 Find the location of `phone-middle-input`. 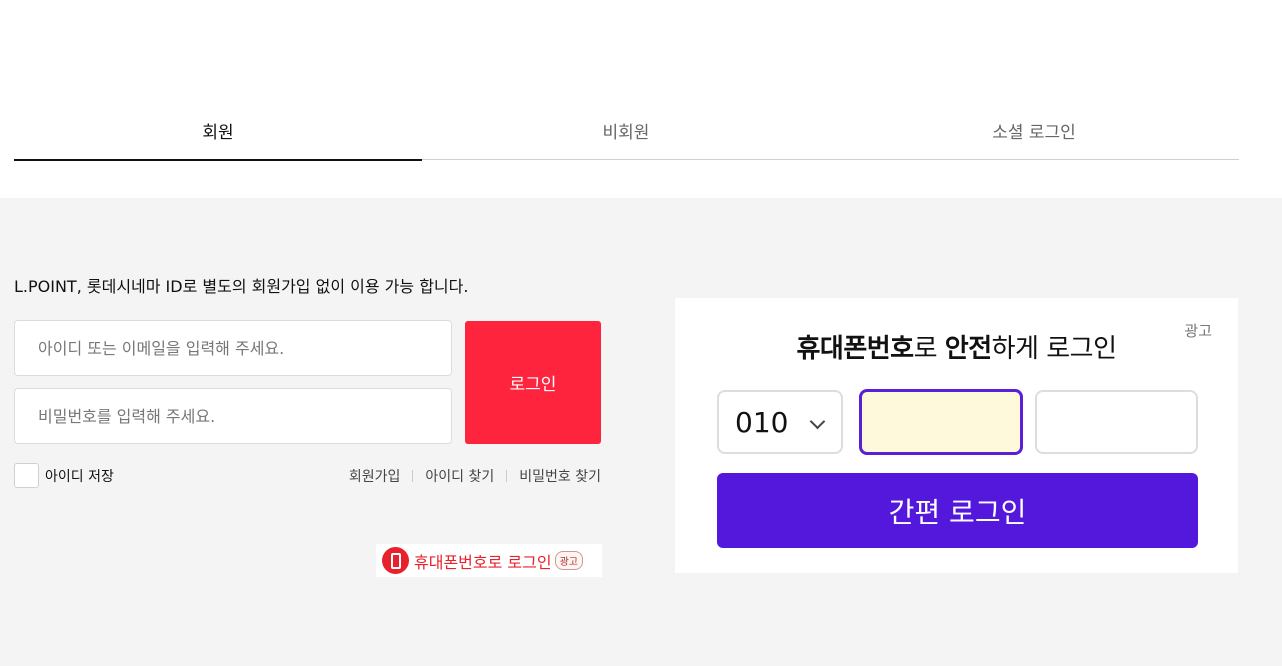

phone-middle-input is located at coordinates (941, 422).